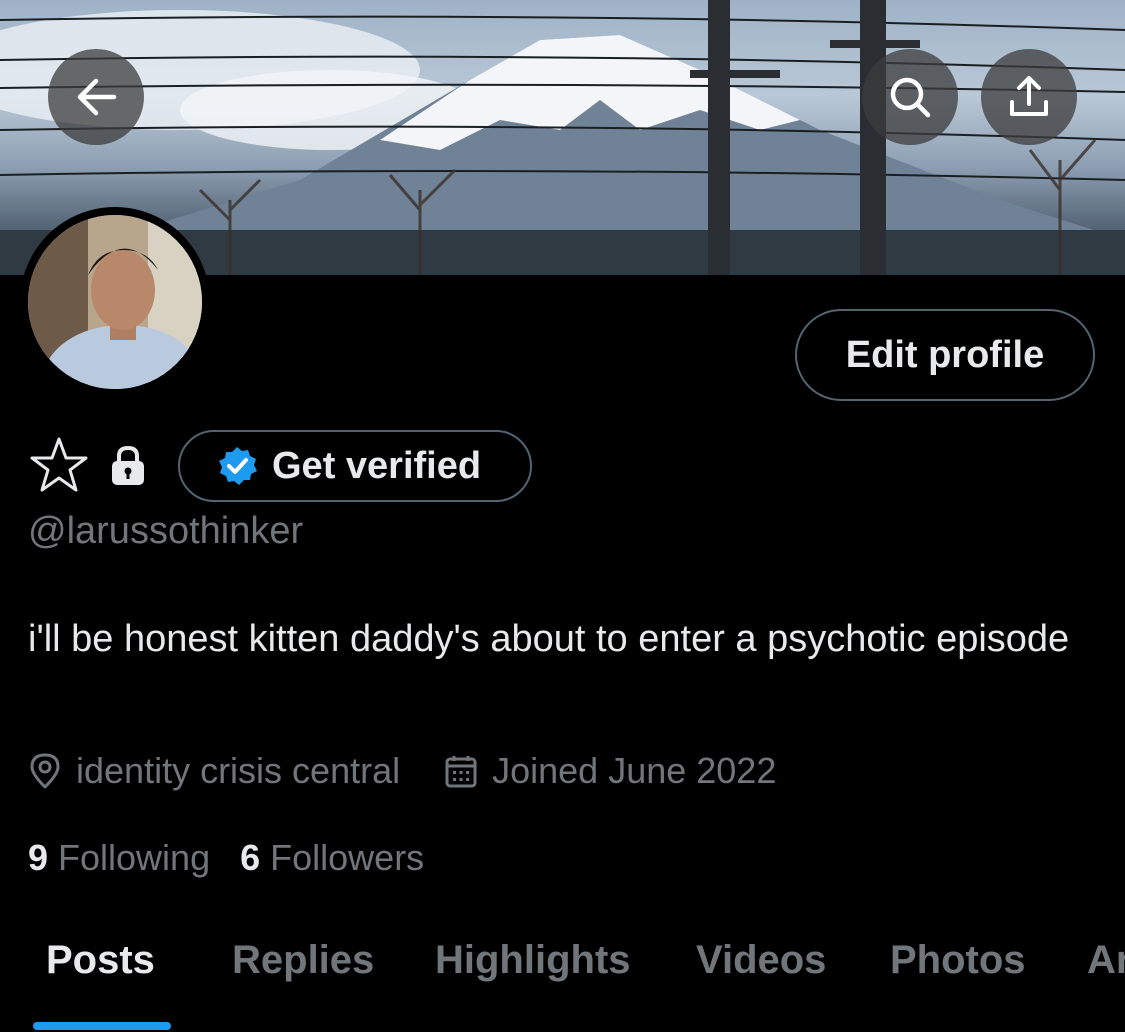 This screenshot has width=1125, height=1032. I want to click on tab-videos: Videos, so click(761, 960).